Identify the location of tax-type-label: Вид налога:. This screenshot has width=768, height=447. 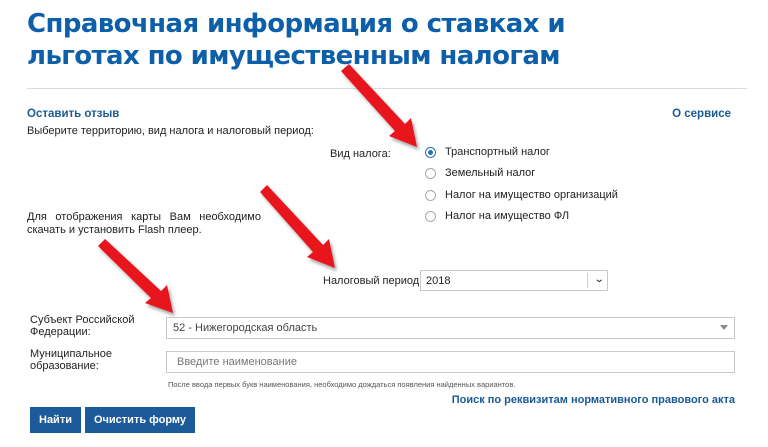
(360, 154).